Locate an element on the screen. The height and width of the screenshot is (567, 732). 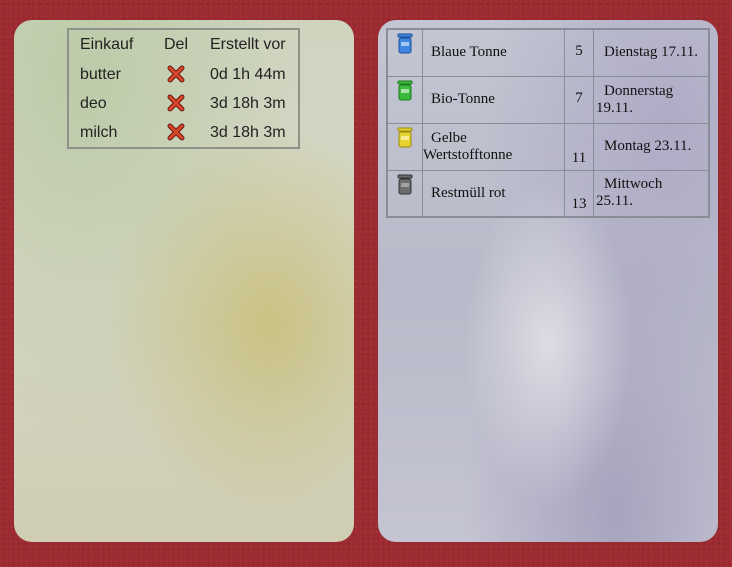
pickup-date-line2: 25.11. is located at coordinates (614, 201).